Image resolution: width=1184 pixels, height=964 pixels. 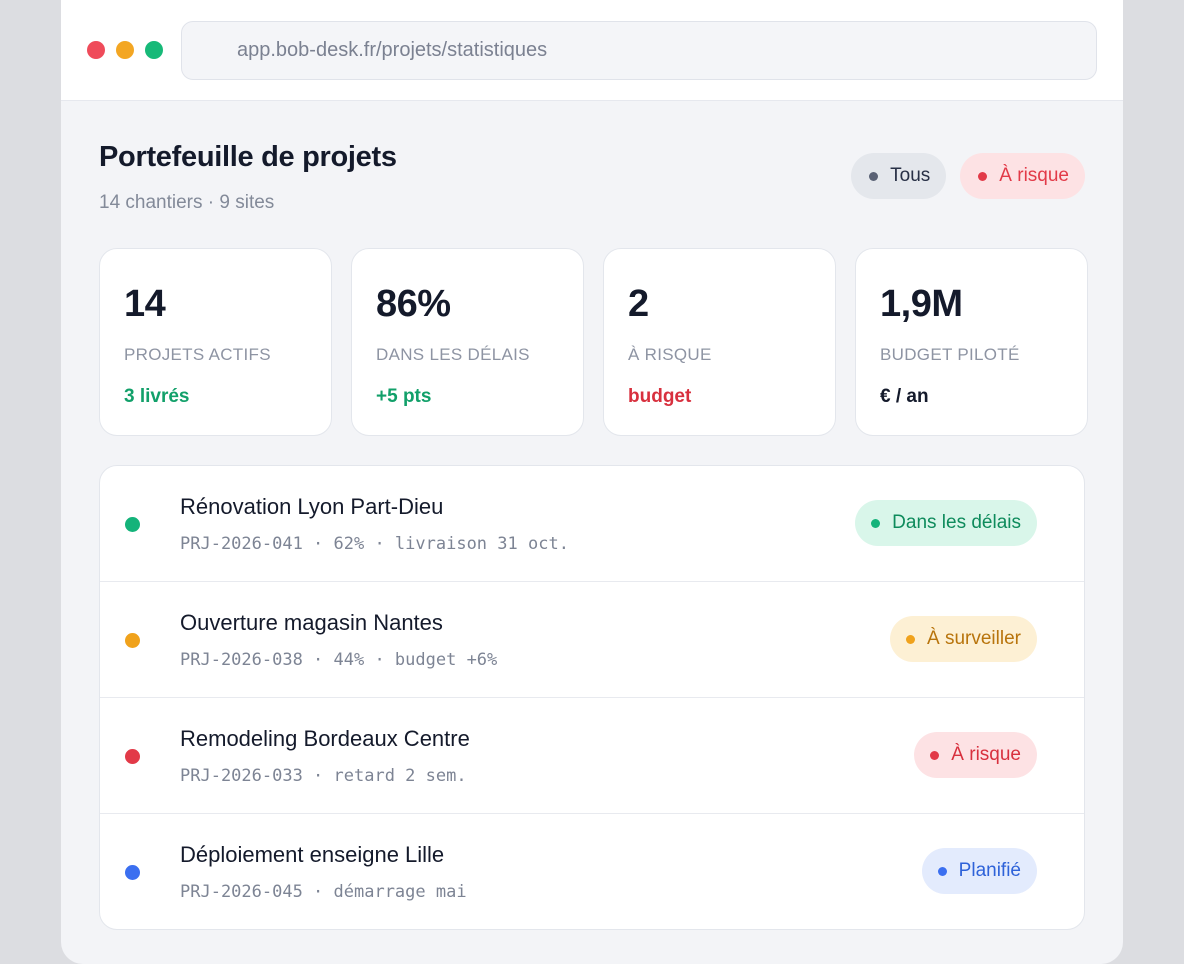 I want to click on status-badge: À surveiller, so click(x=963, y=639).